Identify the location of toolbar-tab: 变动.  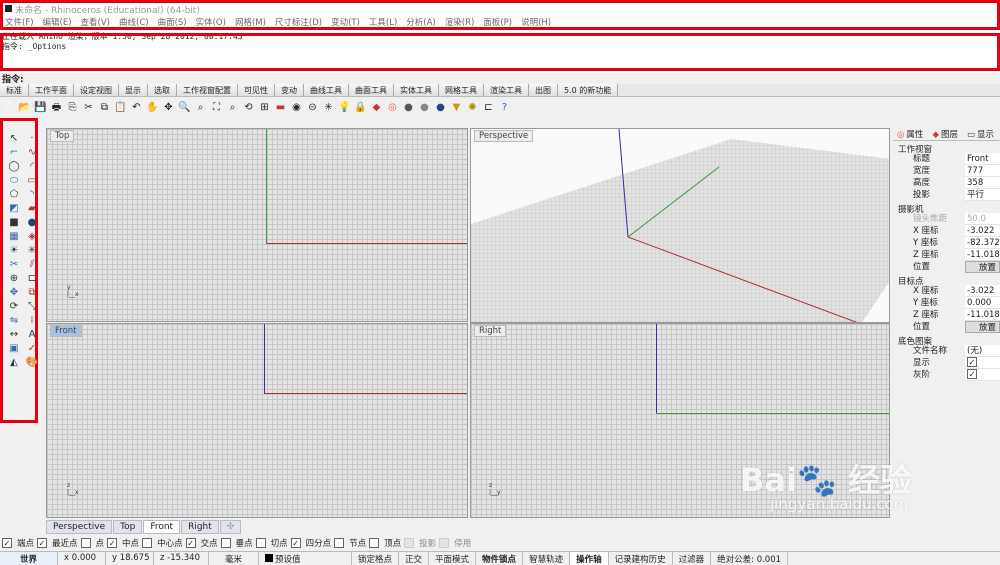
(289, 90).